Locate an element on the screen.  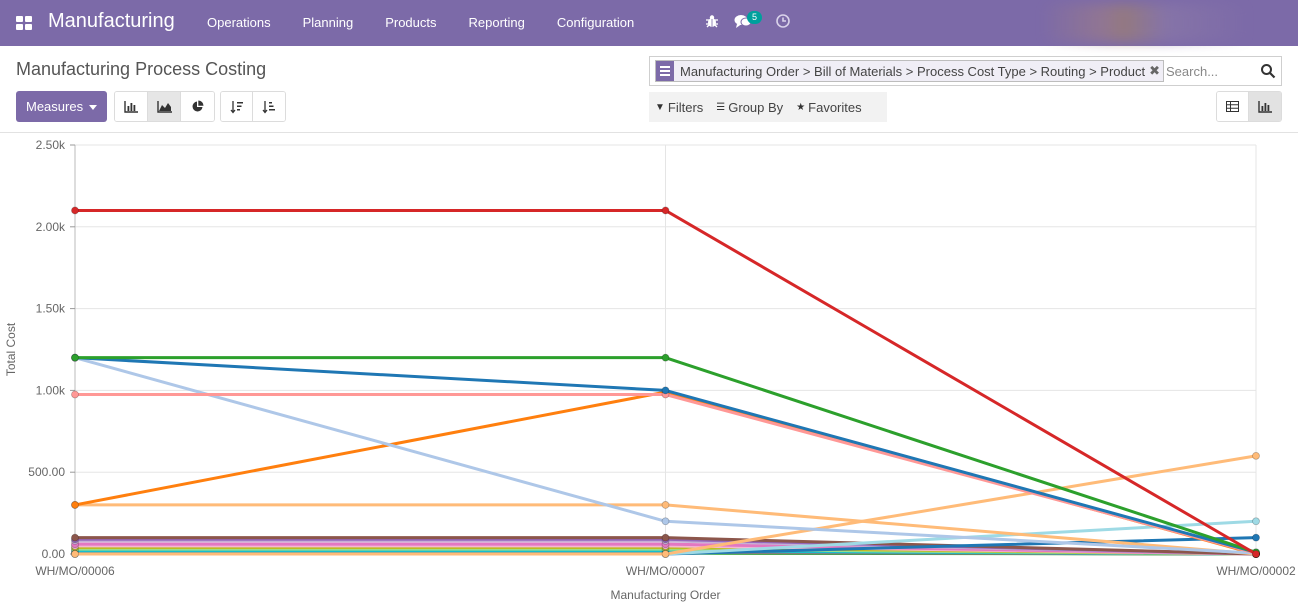
favorites-toggle: ★ Favorites is located at coordinates (828, 107).